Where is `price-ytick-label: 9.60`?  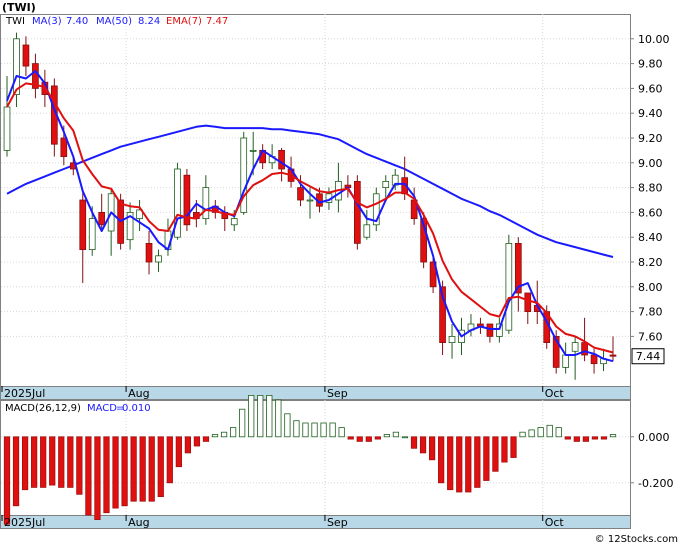
price-ytick-label: 9.60 is located at coordinates (650, 88).